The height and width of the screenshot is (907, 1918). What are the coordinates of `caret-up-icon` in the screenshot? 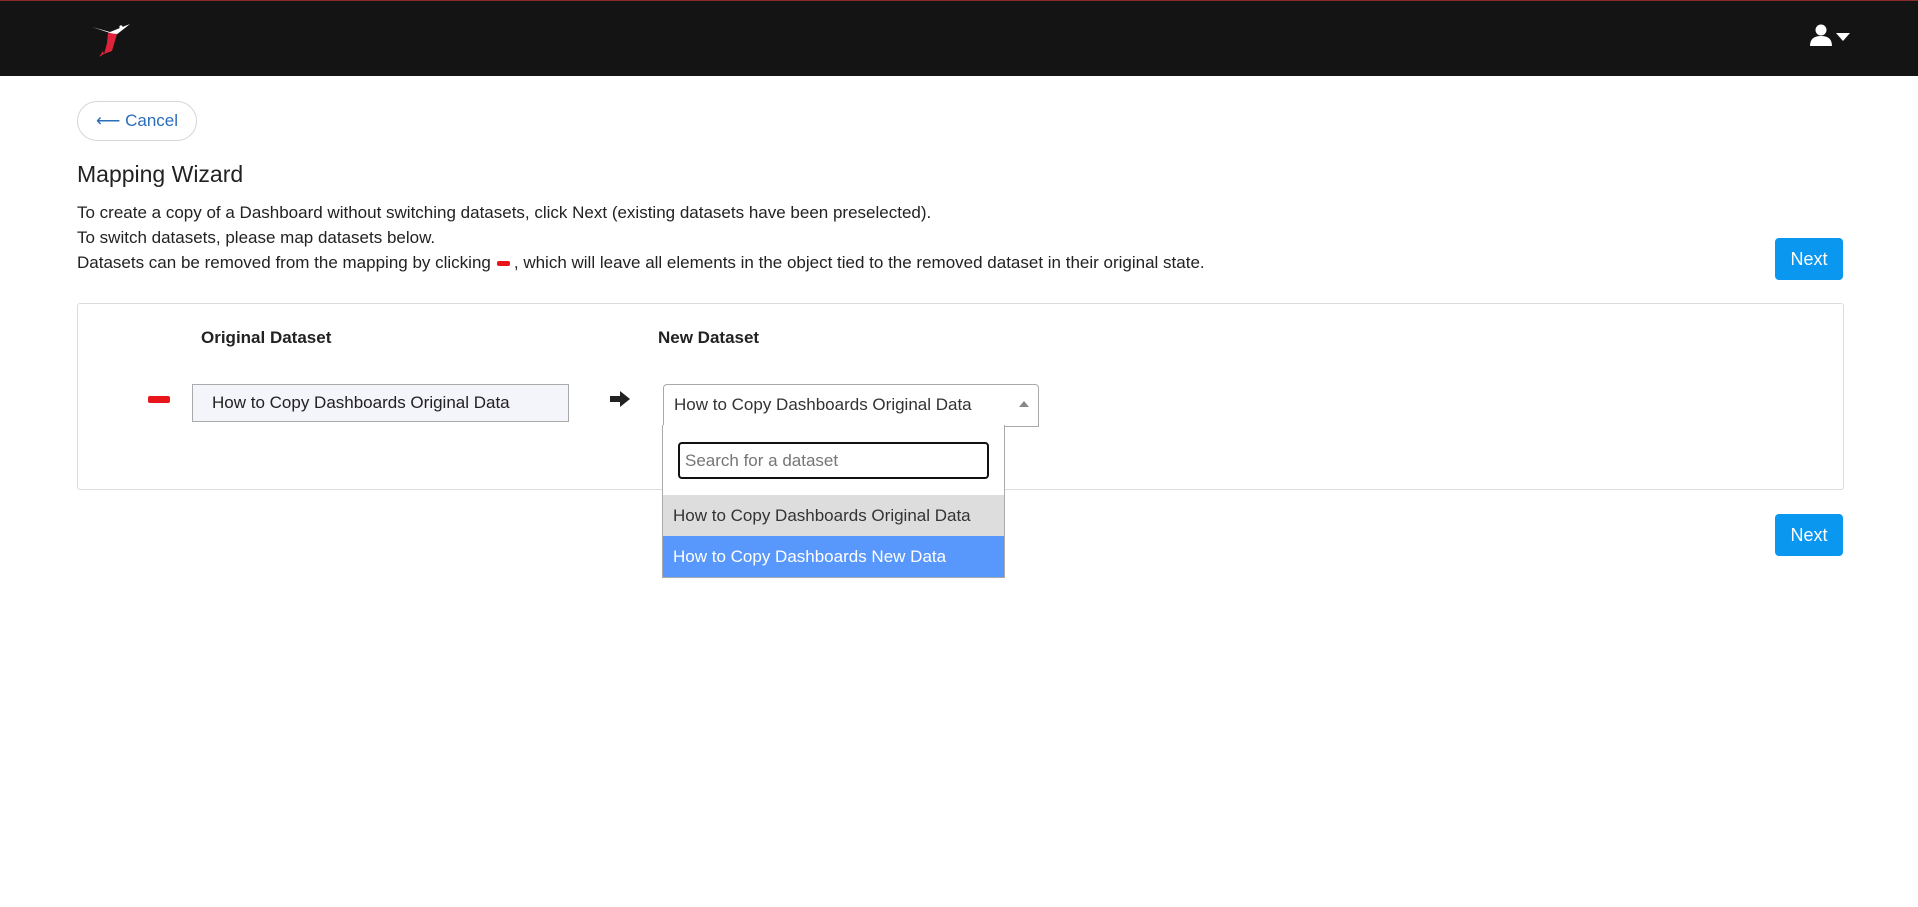 It's located at (1024, 404).